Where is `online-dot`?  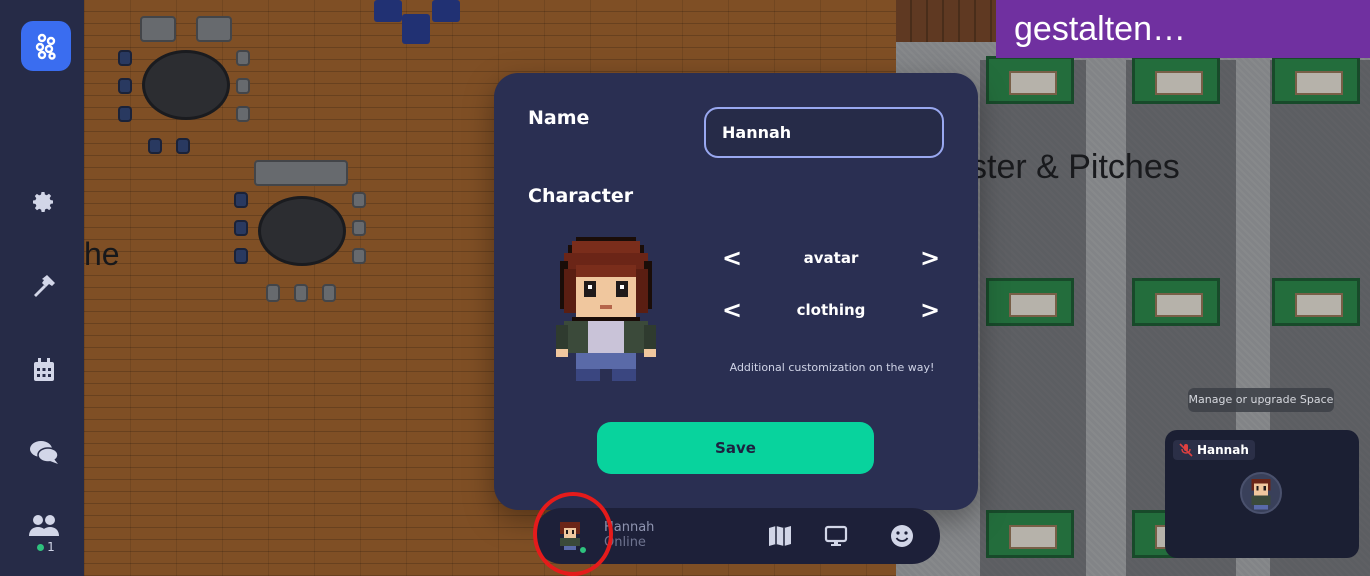 online-dot is located at coordinates (41, 547).